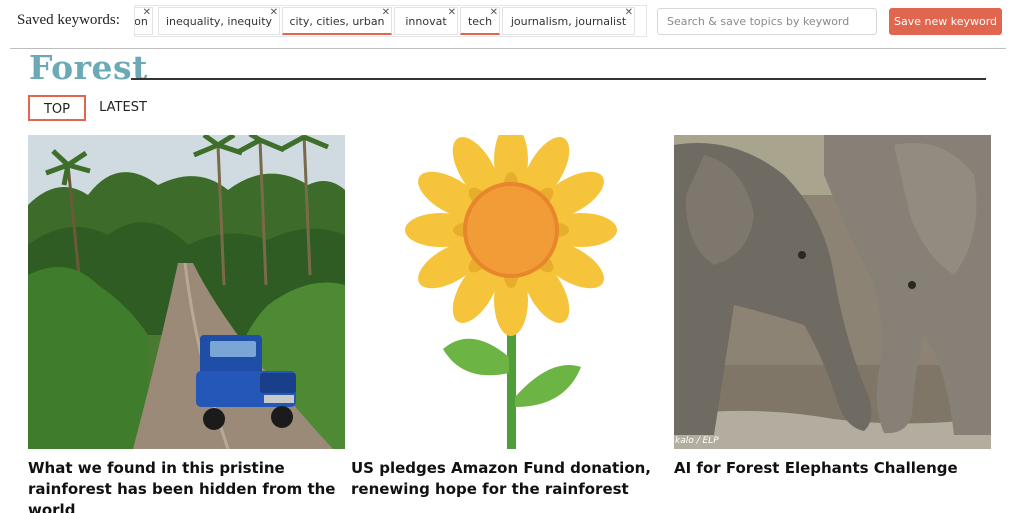 The height and width of the screenshot is (513, 1024). Describe the element at coordinates (945, 21) in the screenshot. I see `save-keyword-button: Save new keyword` at that location.